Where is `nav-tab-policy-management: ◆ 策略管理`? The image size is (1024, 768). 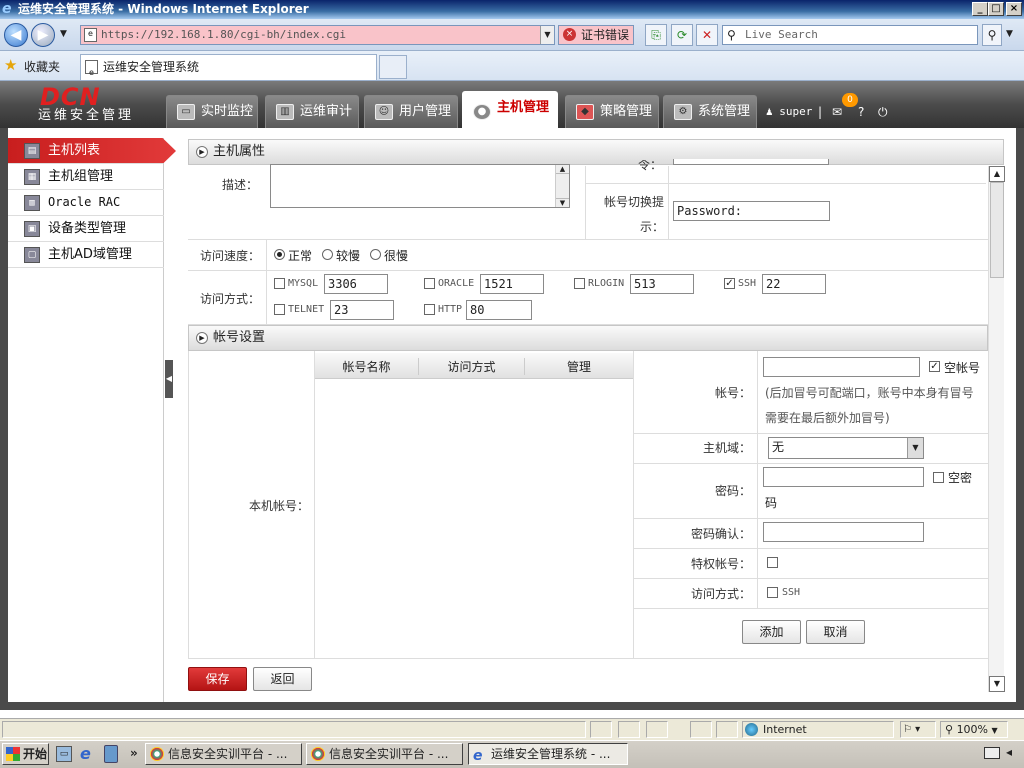
nav-tab-policy-management: ◆ 策略管理 is located at coordinates (612, 111).